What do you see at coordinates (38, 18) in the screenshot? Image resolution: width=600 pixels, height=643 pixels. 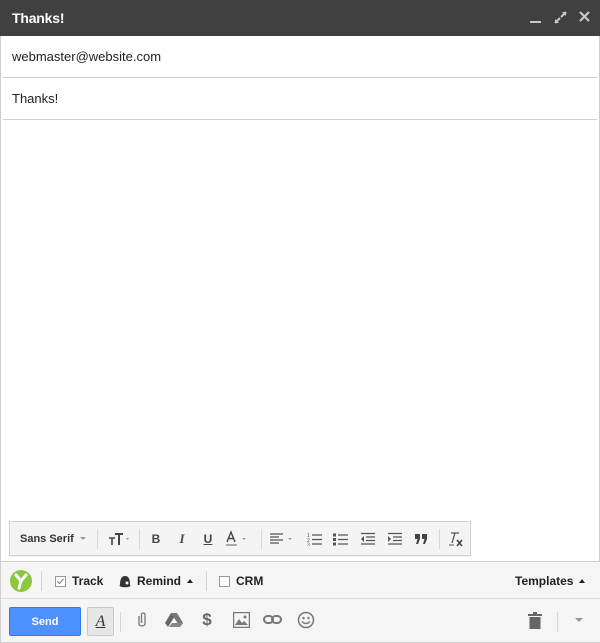 I see `compose-title: Thanks!` at bounding box center [38, 18].